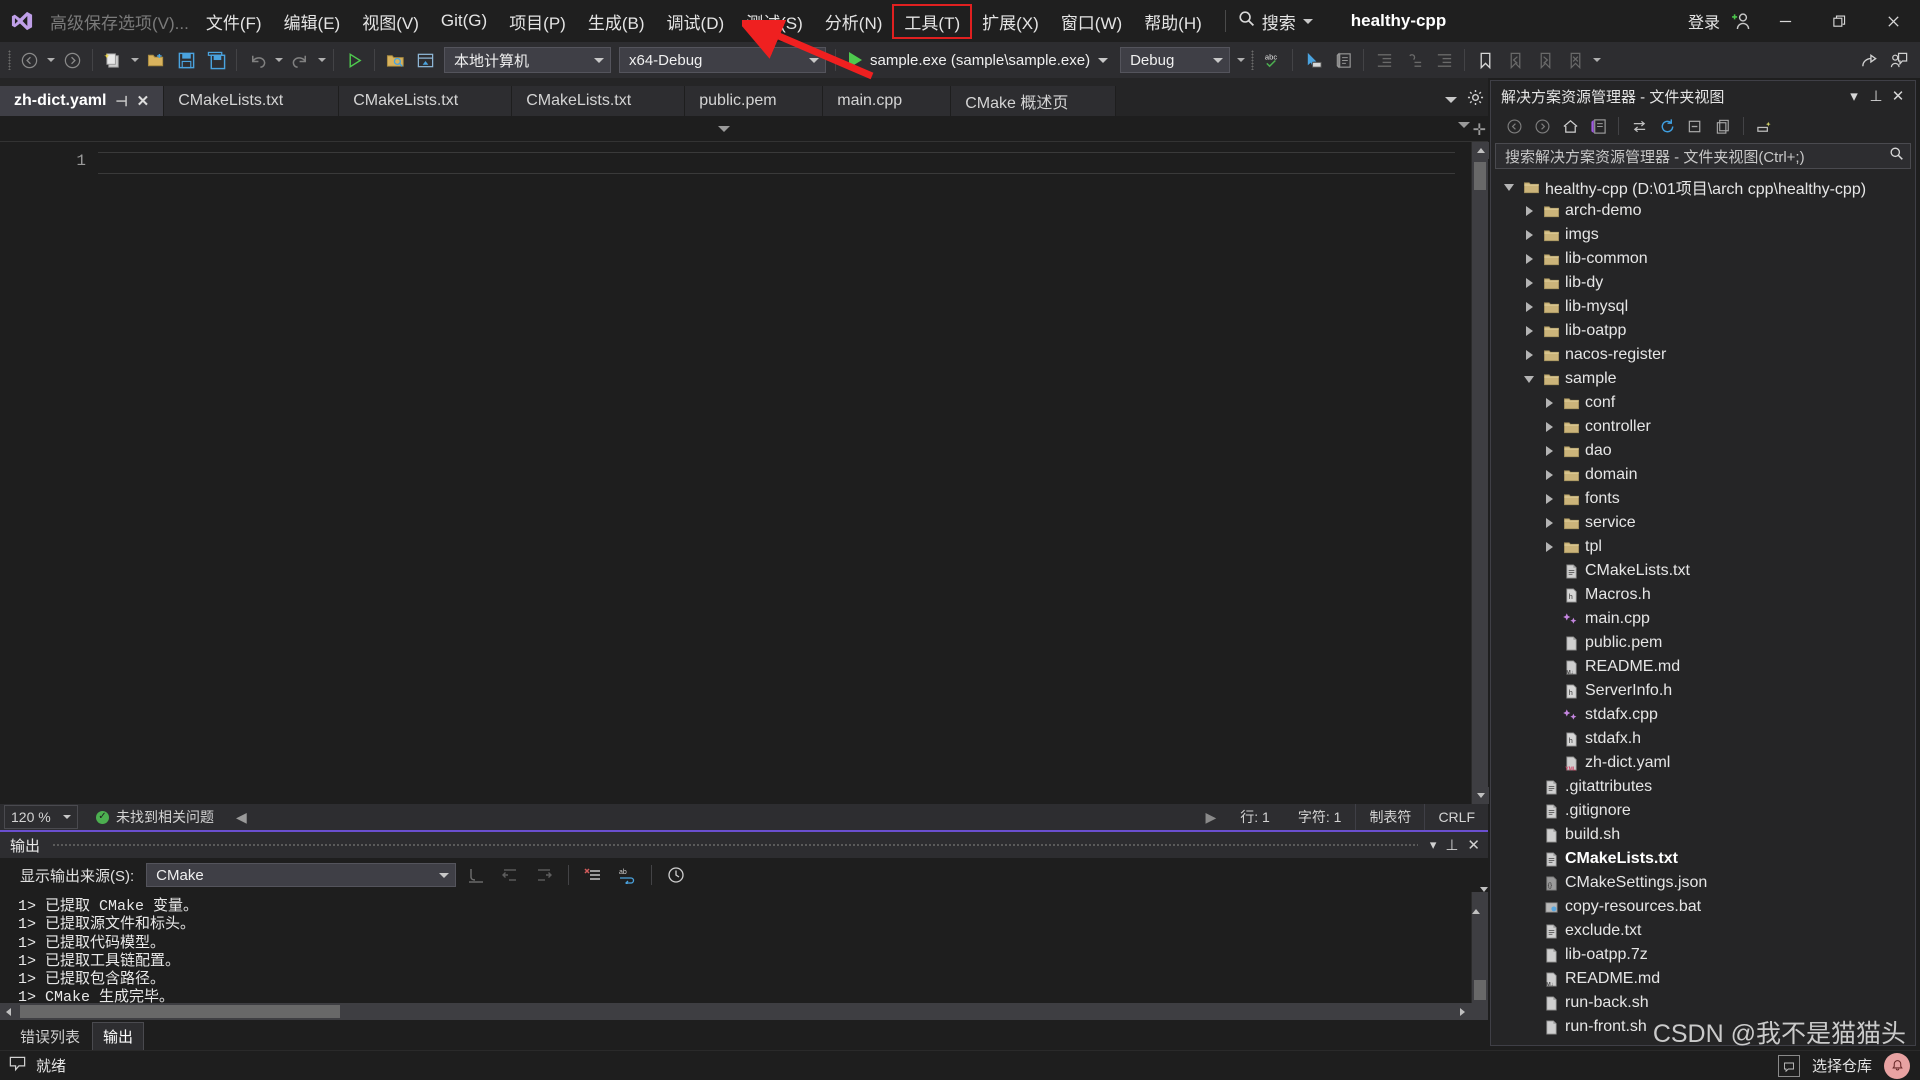 The image size is (1920, 1080). Describe the element at coordinates (50, 1036) in the screenshot. I see `tab-error-list: 错误列表` at that location.